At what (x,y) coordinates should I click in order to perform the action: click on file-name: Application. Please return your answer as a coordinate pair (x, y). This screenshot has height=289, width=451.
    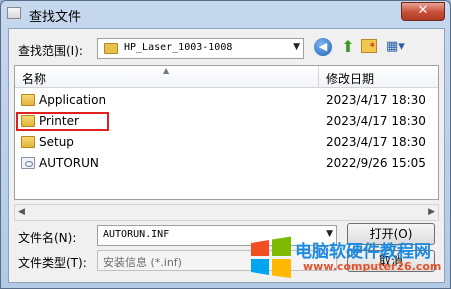
    Looking at the image, I should click on (73, 100).